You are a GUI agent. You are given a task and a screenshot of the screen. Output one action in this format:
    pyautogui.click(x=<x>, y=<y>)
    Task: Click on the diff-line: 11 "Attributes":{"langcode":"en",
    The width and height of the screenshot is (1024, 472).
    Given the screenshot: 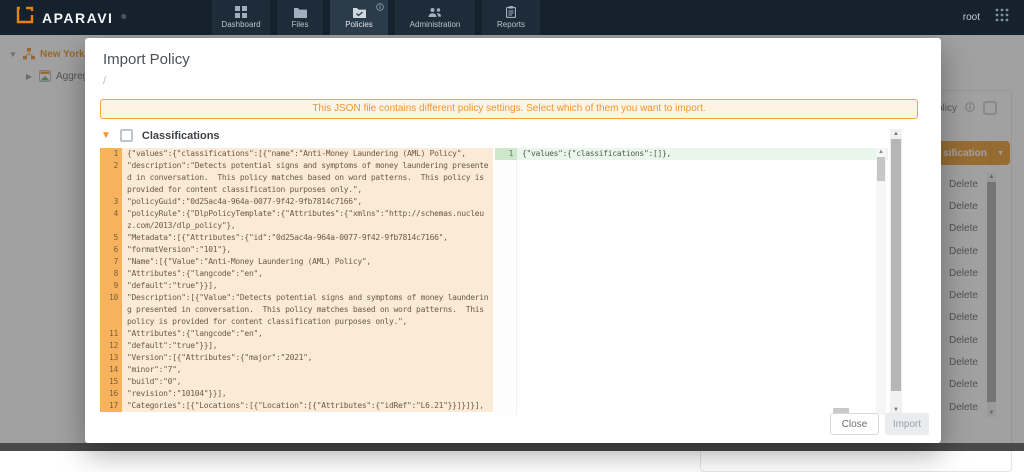 What is the action you would take?
    pyautogui.click(x=296, y=334)
    